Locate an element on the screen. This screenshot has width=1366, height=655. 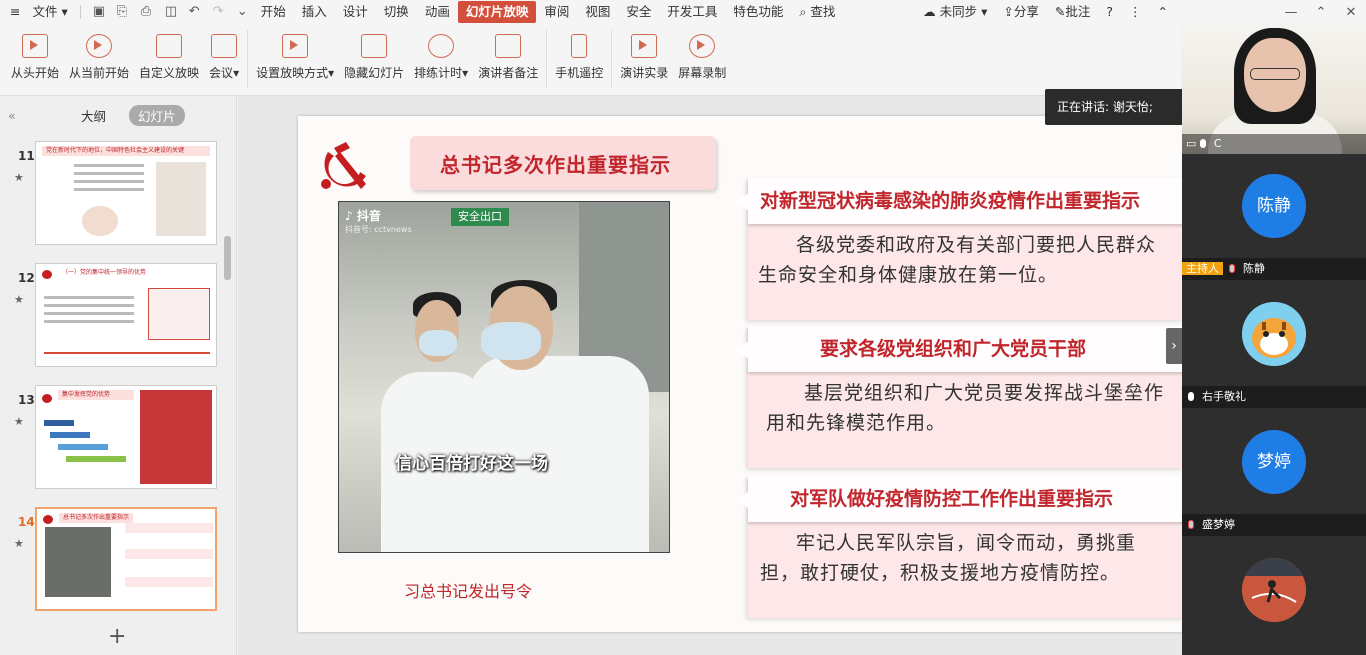
play-from-start-button: 从头开始 is located at coordinates (35, 60).